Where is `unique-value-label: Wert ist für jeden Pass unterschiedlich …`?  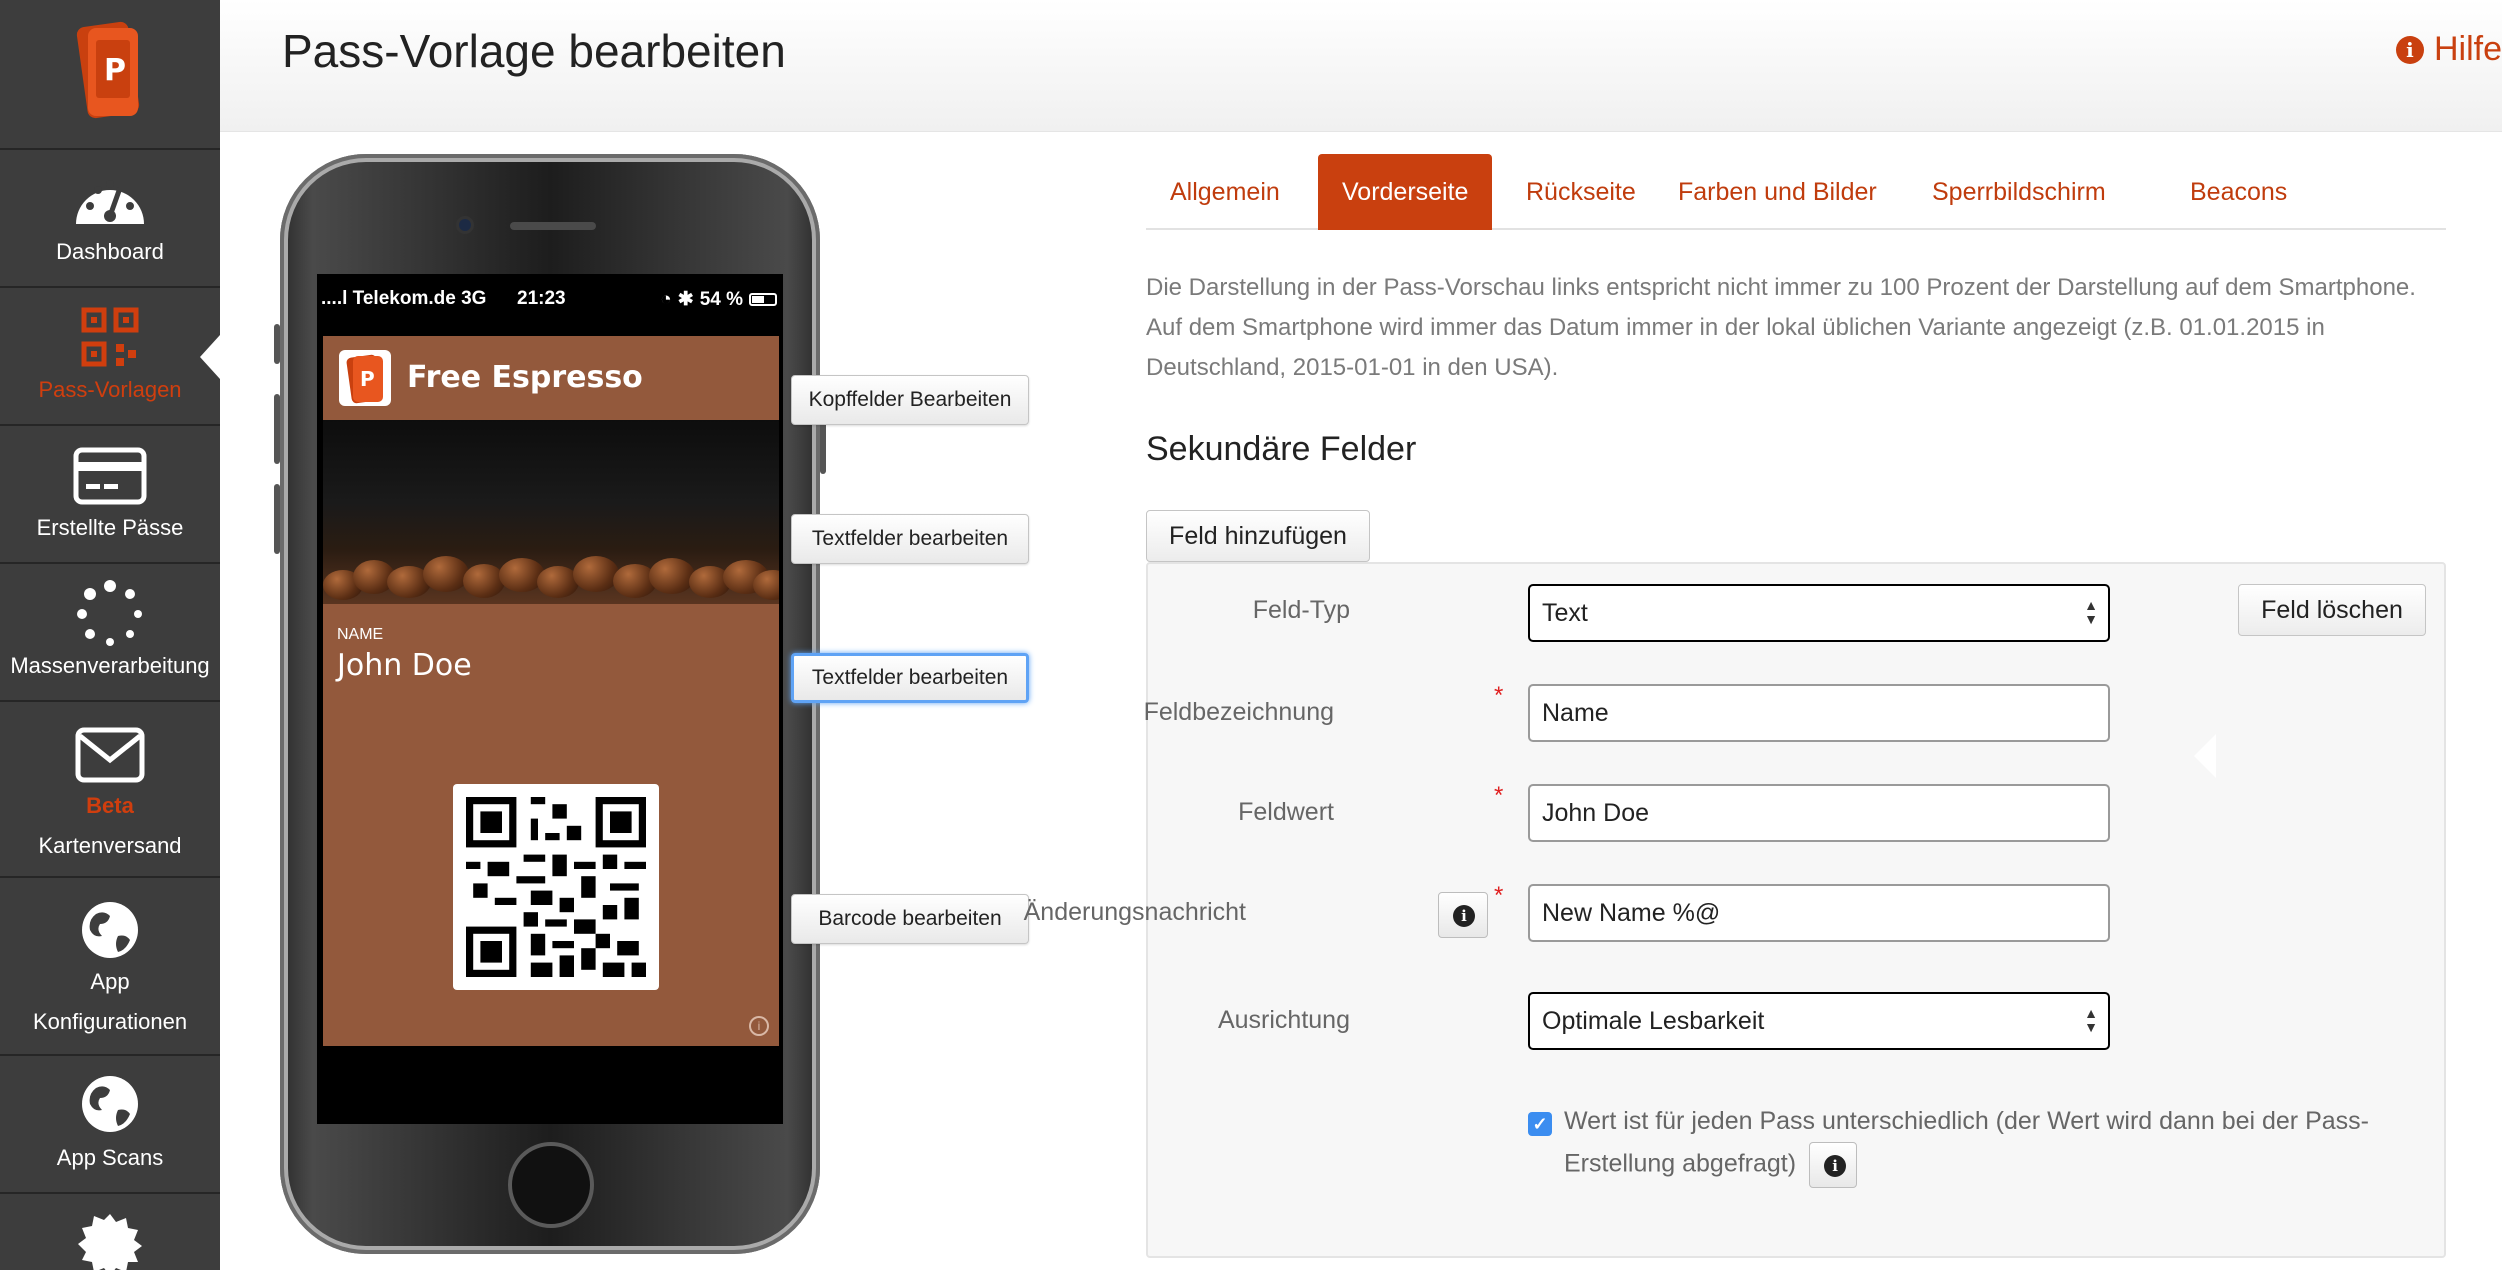
unique-value-label: Wert ist für jeden Pass unterschiedlich … is located at coordinates (1984, 1144).